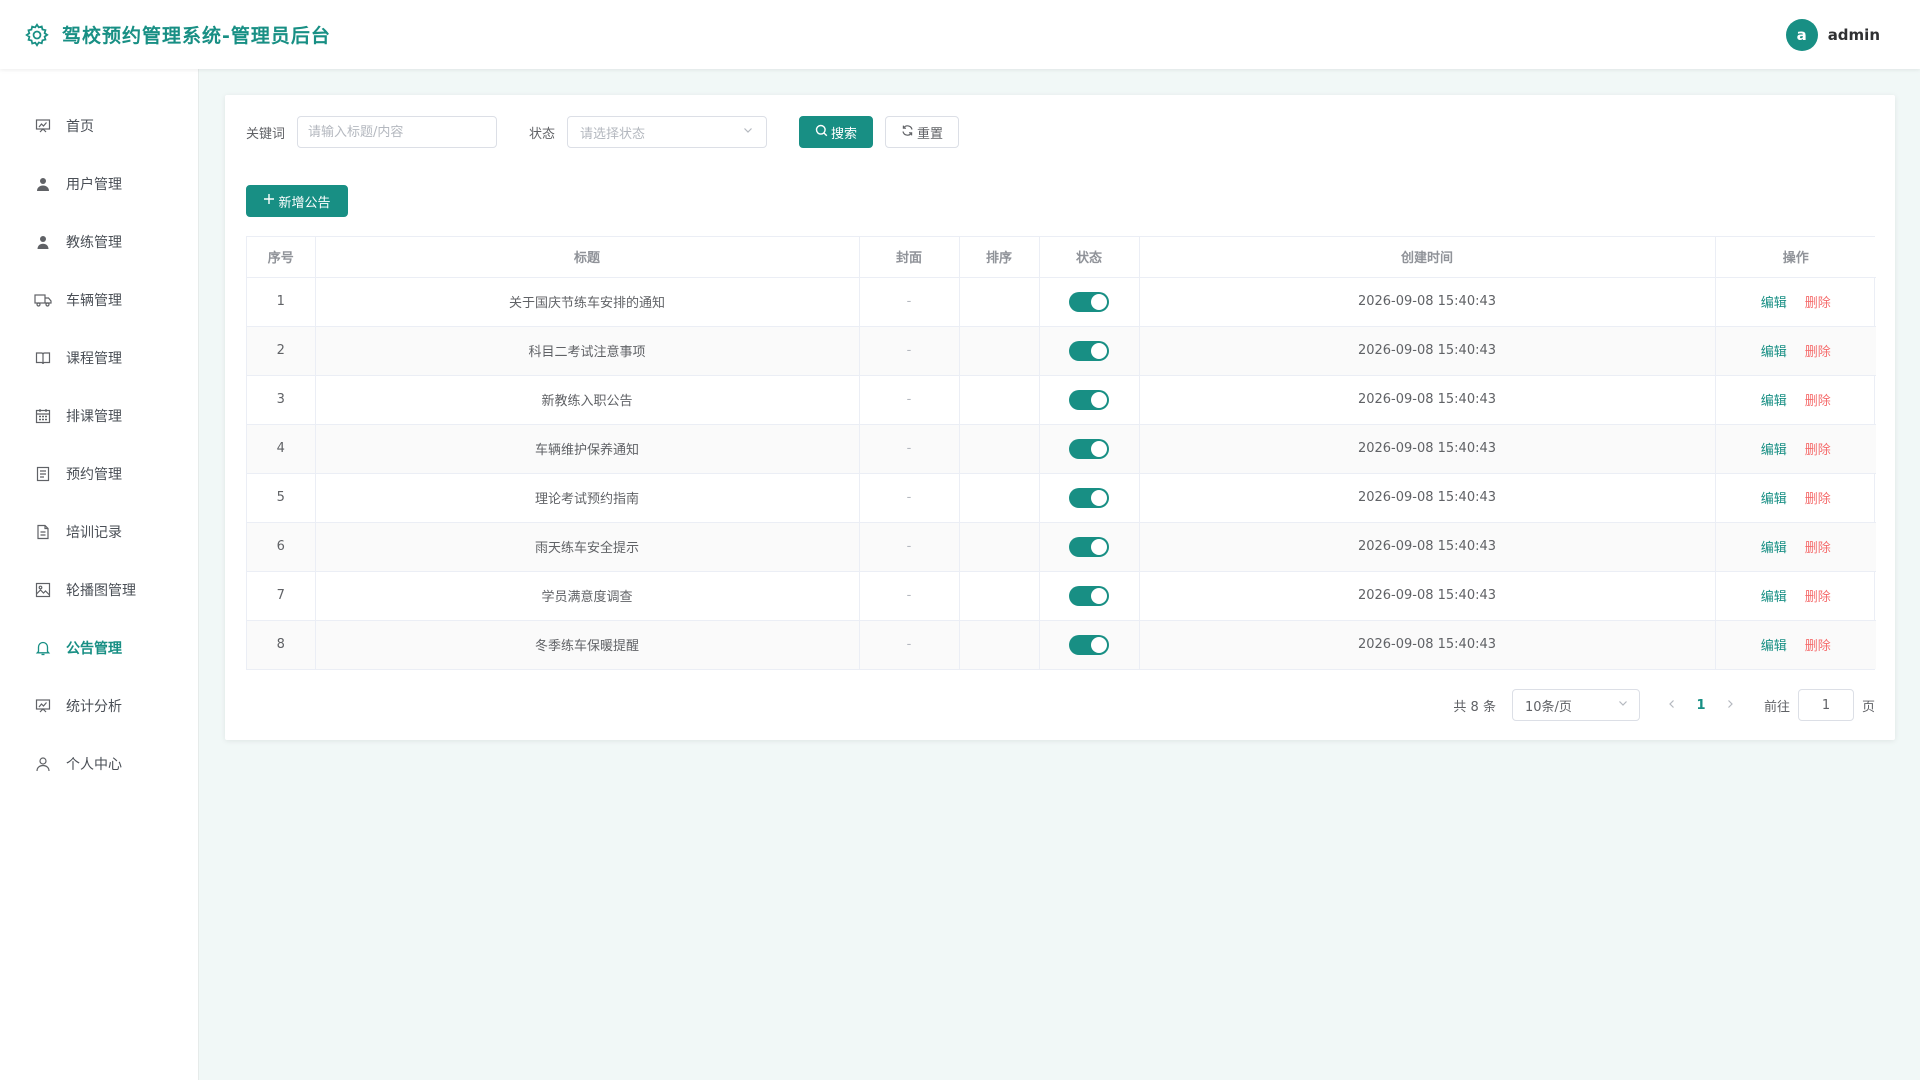 This screenshot has width=1920, height=1080. Describe the element at coordinates (844, 134) in the screenshot. I see `search-button-label: 搜索` at that location.